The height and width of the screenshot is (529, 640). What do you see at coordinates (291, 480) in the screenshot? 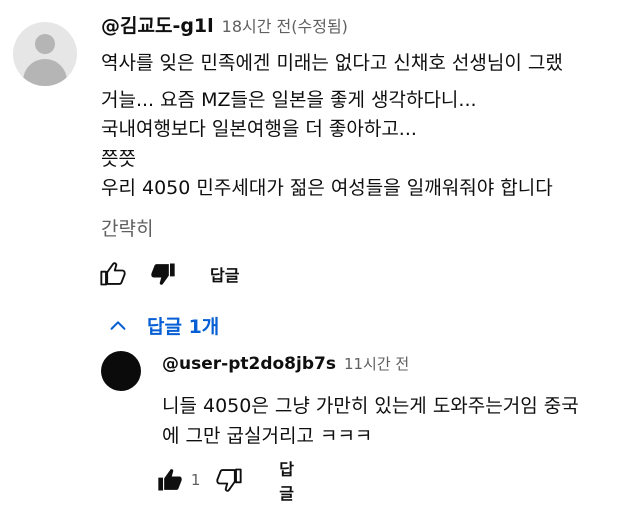
I see `reply-reply-button: 답글` at bounding box center [291, 480].